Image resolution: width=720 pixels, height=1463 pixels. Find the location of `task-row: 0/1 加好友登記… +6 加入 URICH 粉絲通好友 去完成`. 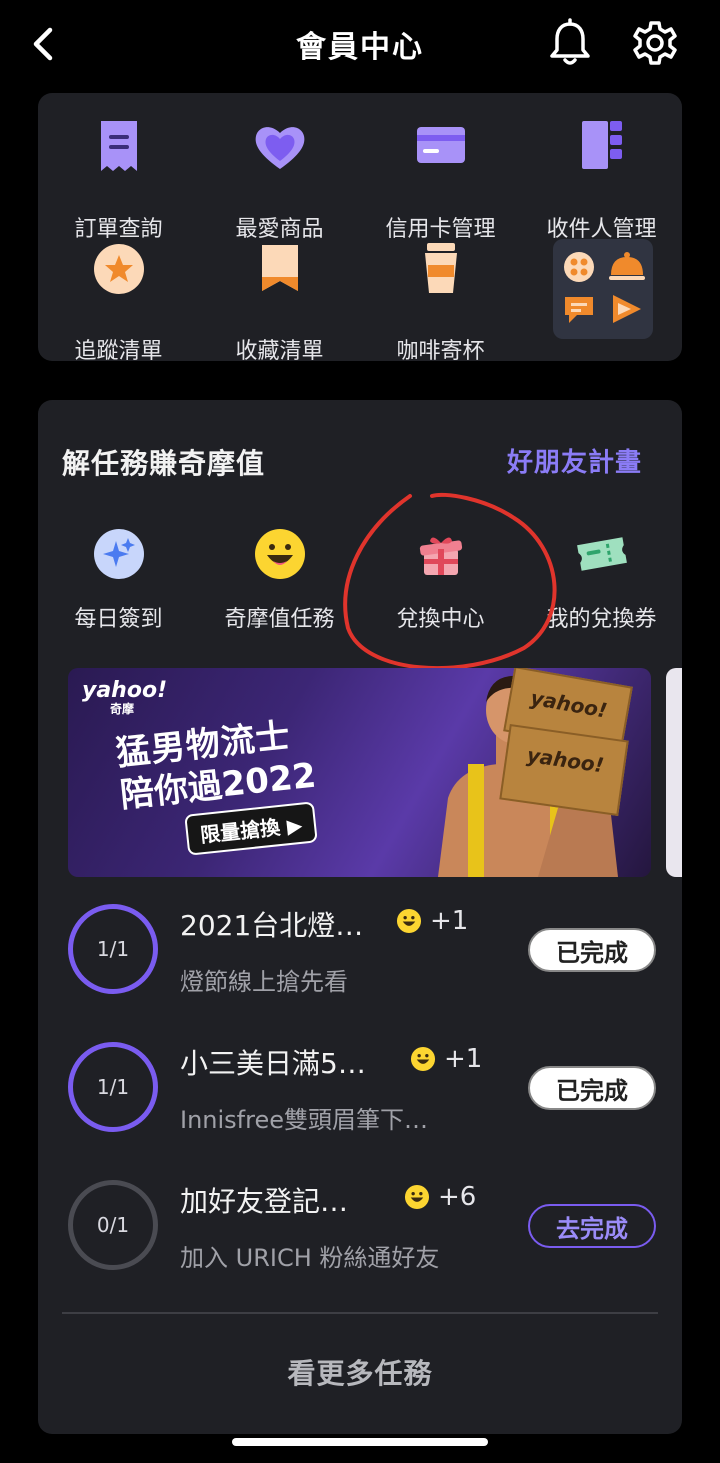

task-row: 0/1 加好友登記… +6 加入 URICH 粉絲通好友 去完成 is located at coordinates (360, 1235).